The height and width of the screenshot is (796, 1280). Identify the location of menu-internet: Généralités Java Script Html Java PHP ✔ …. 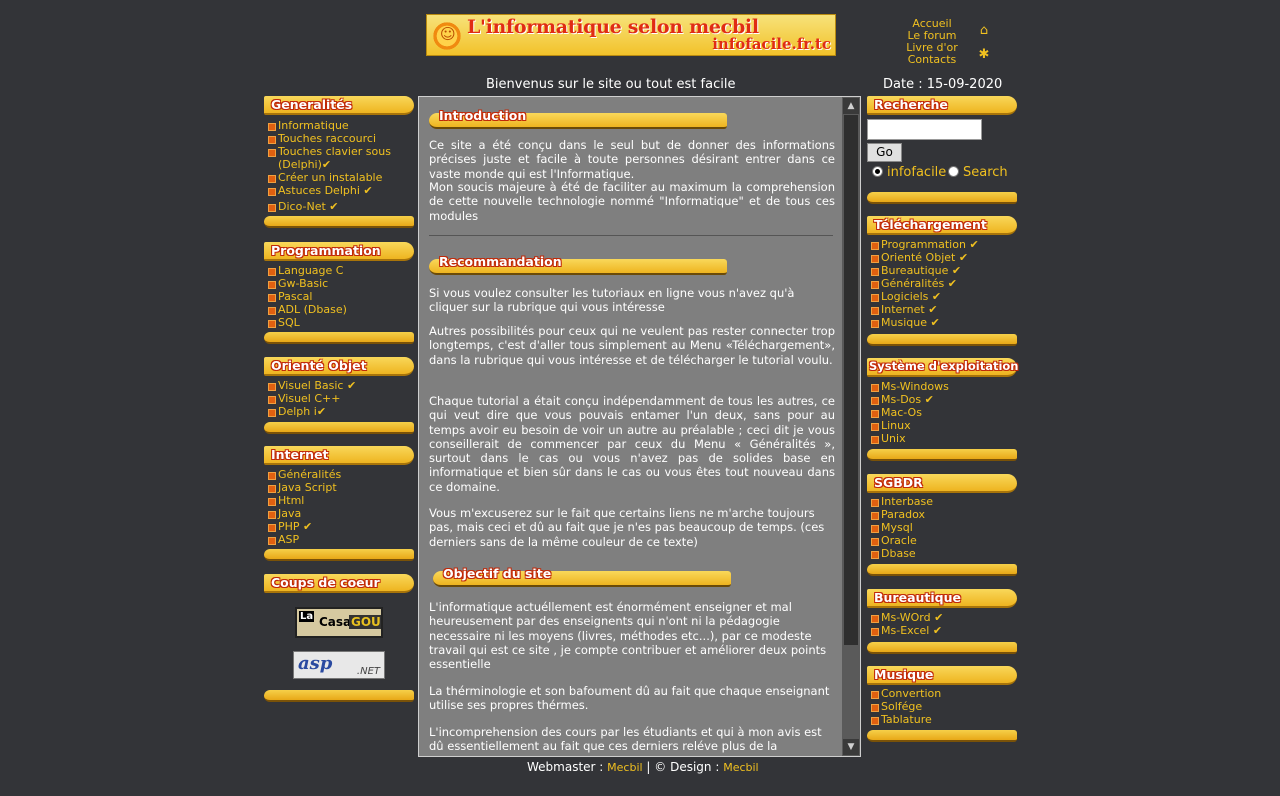
(339, 507).